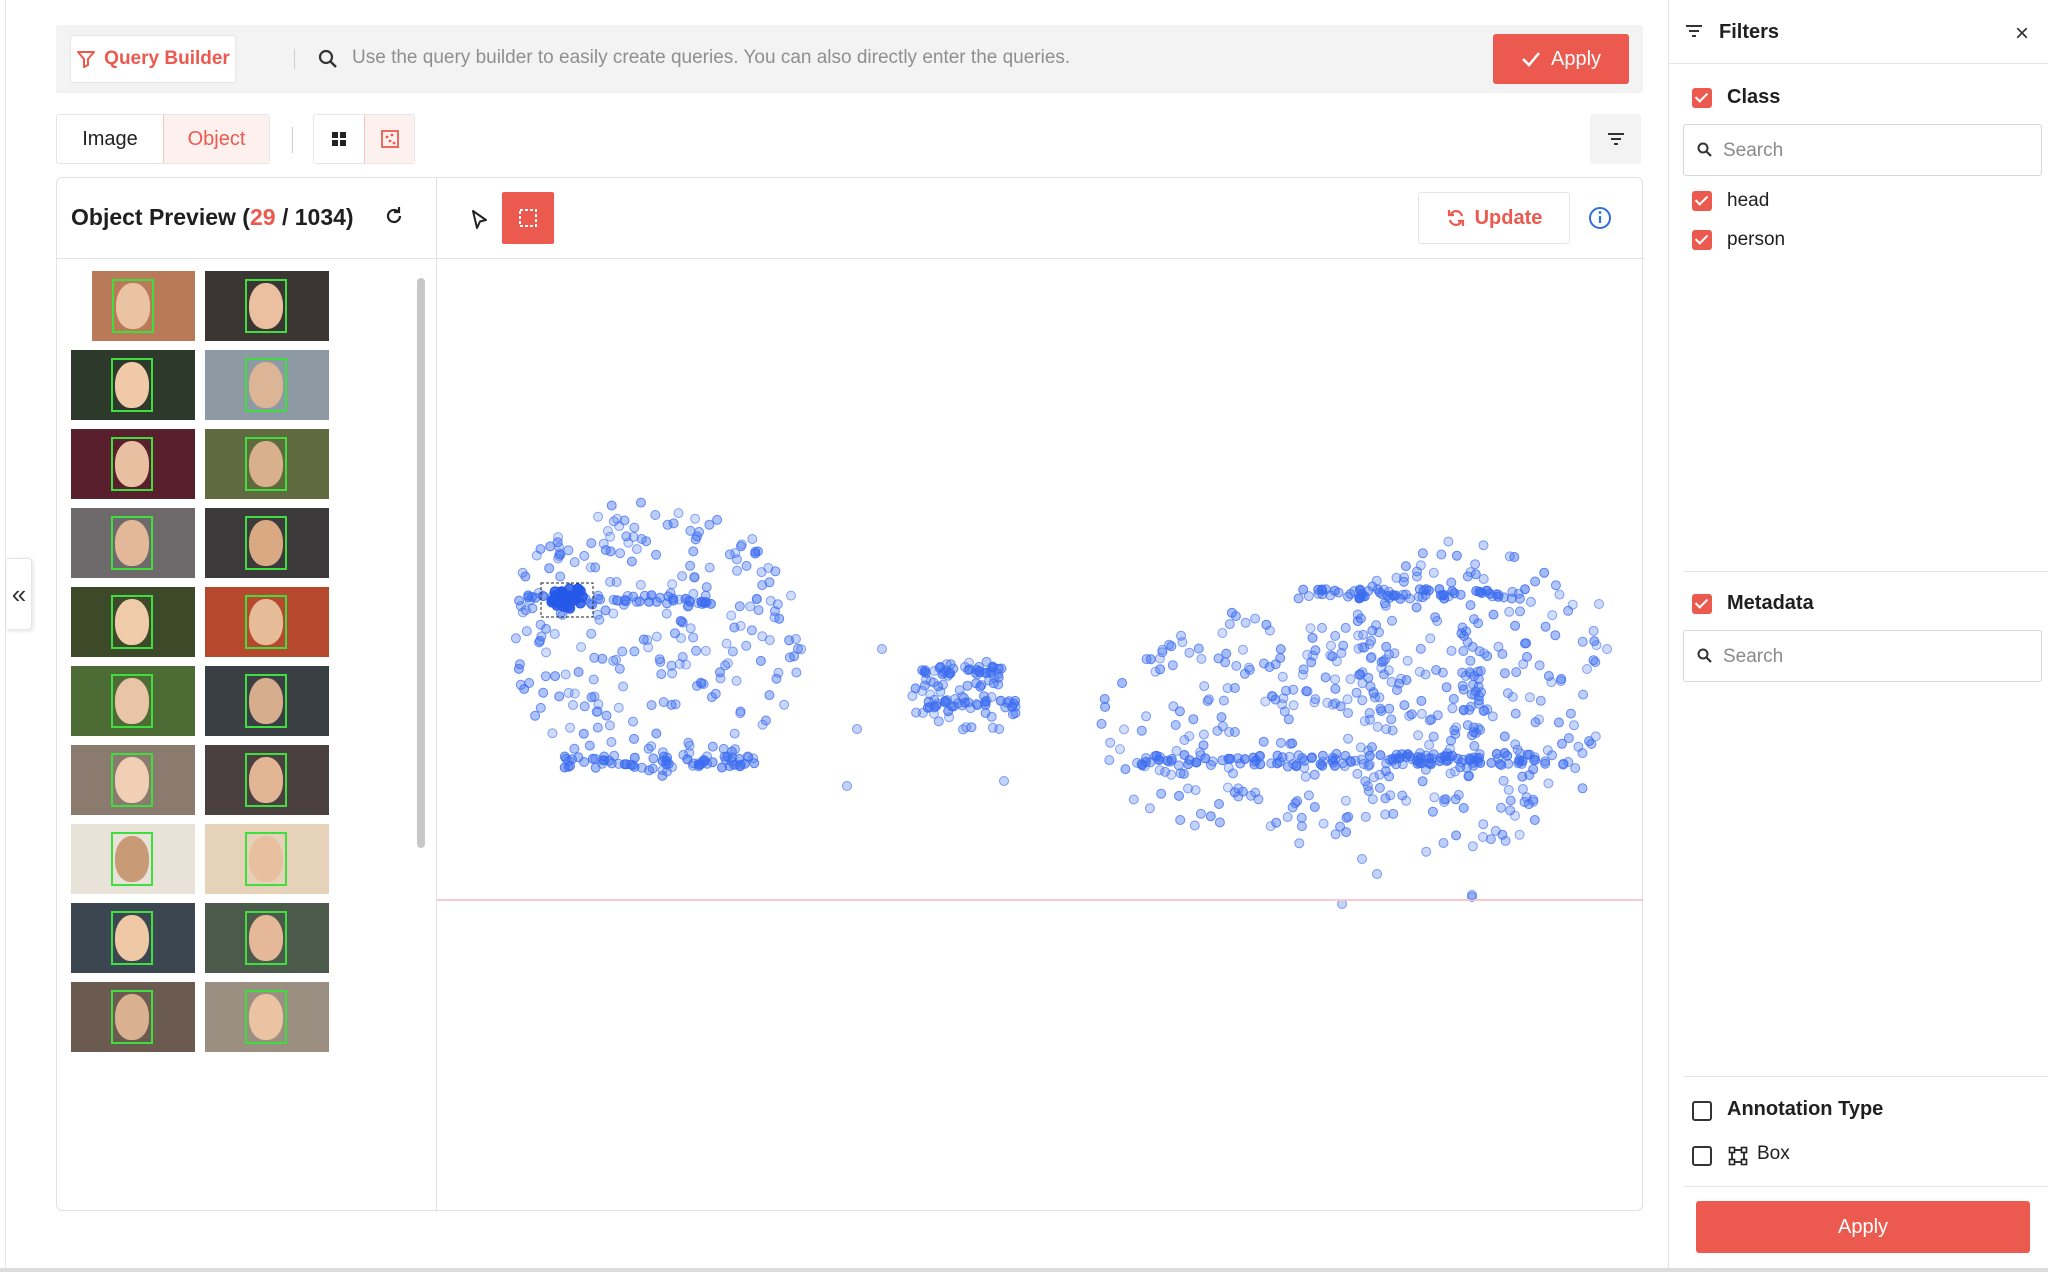  Describe the element at coordinates (243, 739) in the screenshot. I see `thumbnail-gallery` at that location.